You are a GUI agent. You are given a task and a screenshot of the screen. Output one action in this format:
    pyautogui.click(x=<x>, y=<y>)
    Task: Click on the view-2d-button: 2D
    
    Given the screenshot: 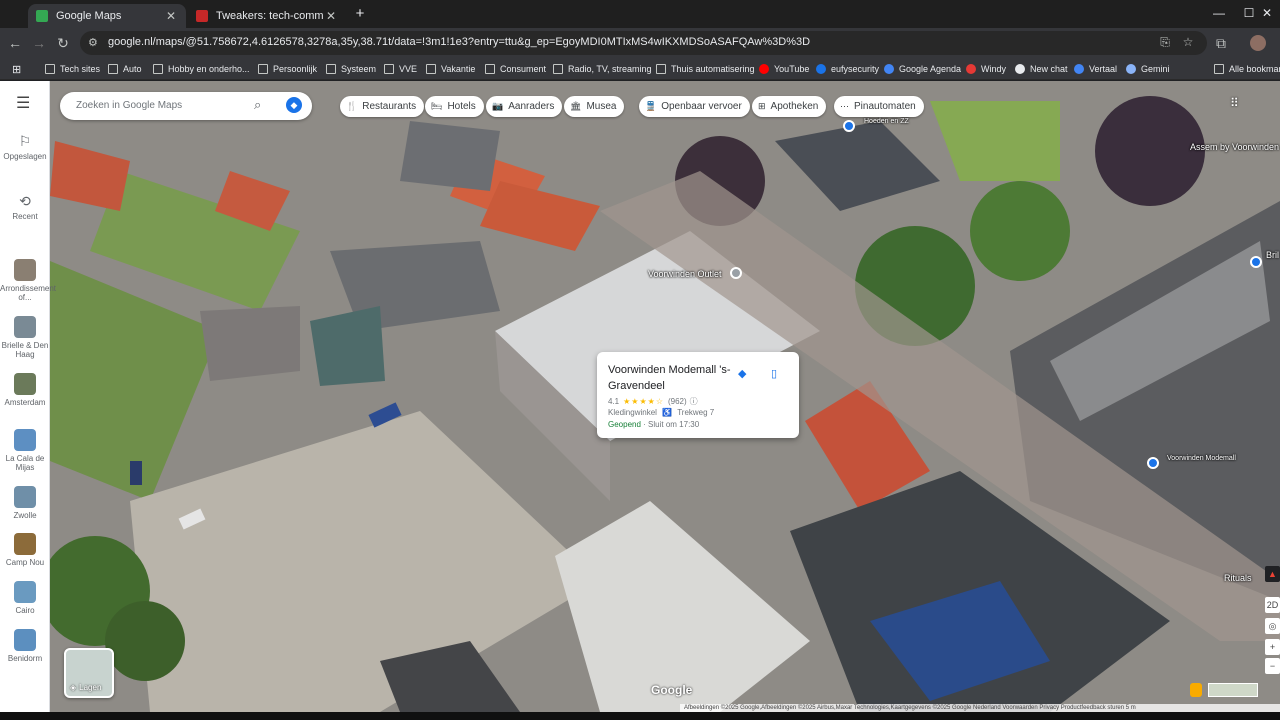 What is the action you would take?
    pyautogui.click(x=1272, y=605)
    